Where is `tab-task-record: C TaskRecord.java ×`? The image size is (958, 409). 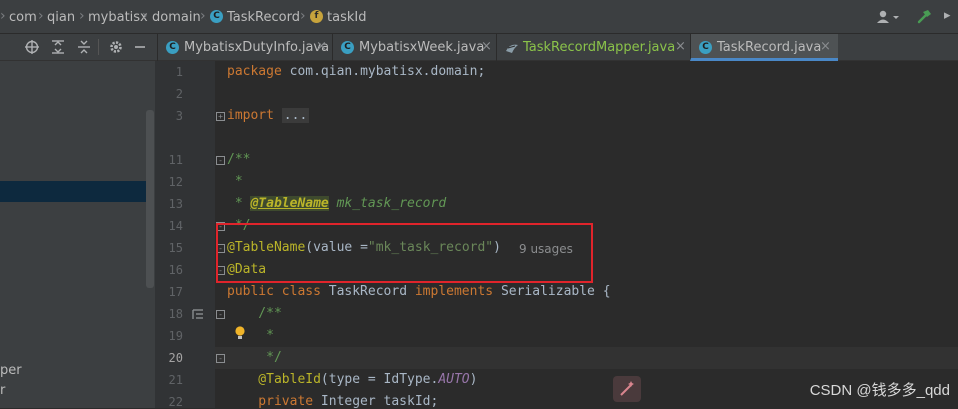
tab-task-record: C TaskRecord.java × is located at coordinates (764, 47).